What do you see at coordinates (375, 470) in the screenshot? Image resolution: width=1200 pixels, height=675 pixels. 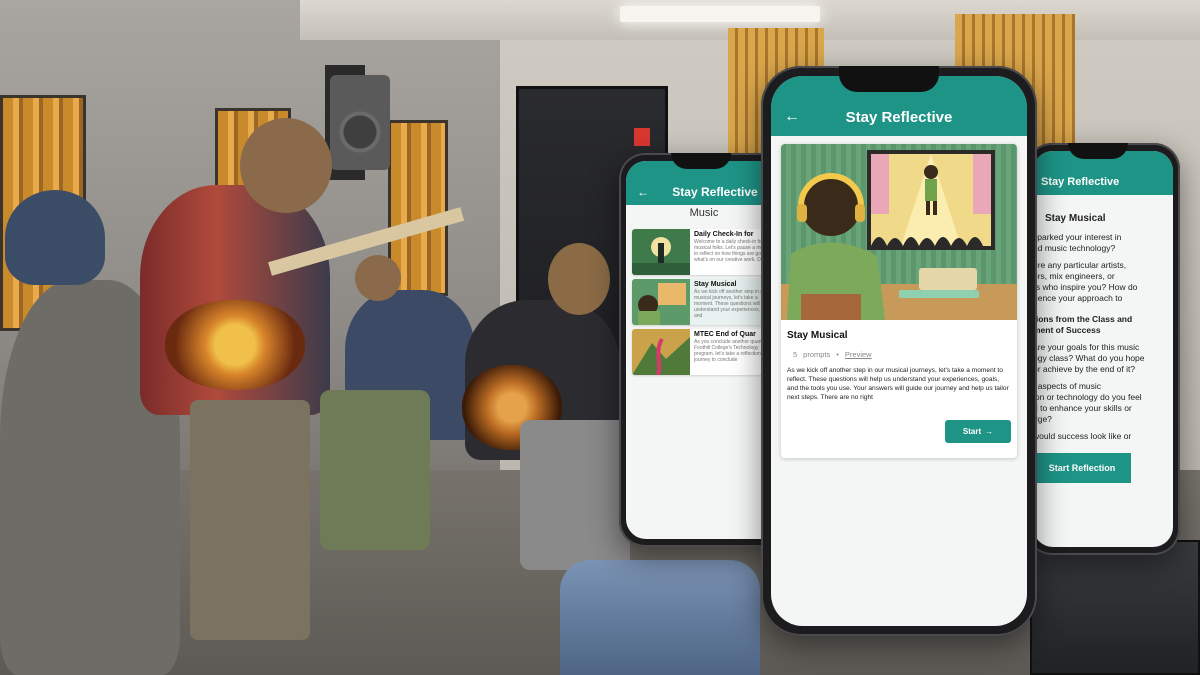 I see `seated-student-pants` at bounding box center [375, 470].